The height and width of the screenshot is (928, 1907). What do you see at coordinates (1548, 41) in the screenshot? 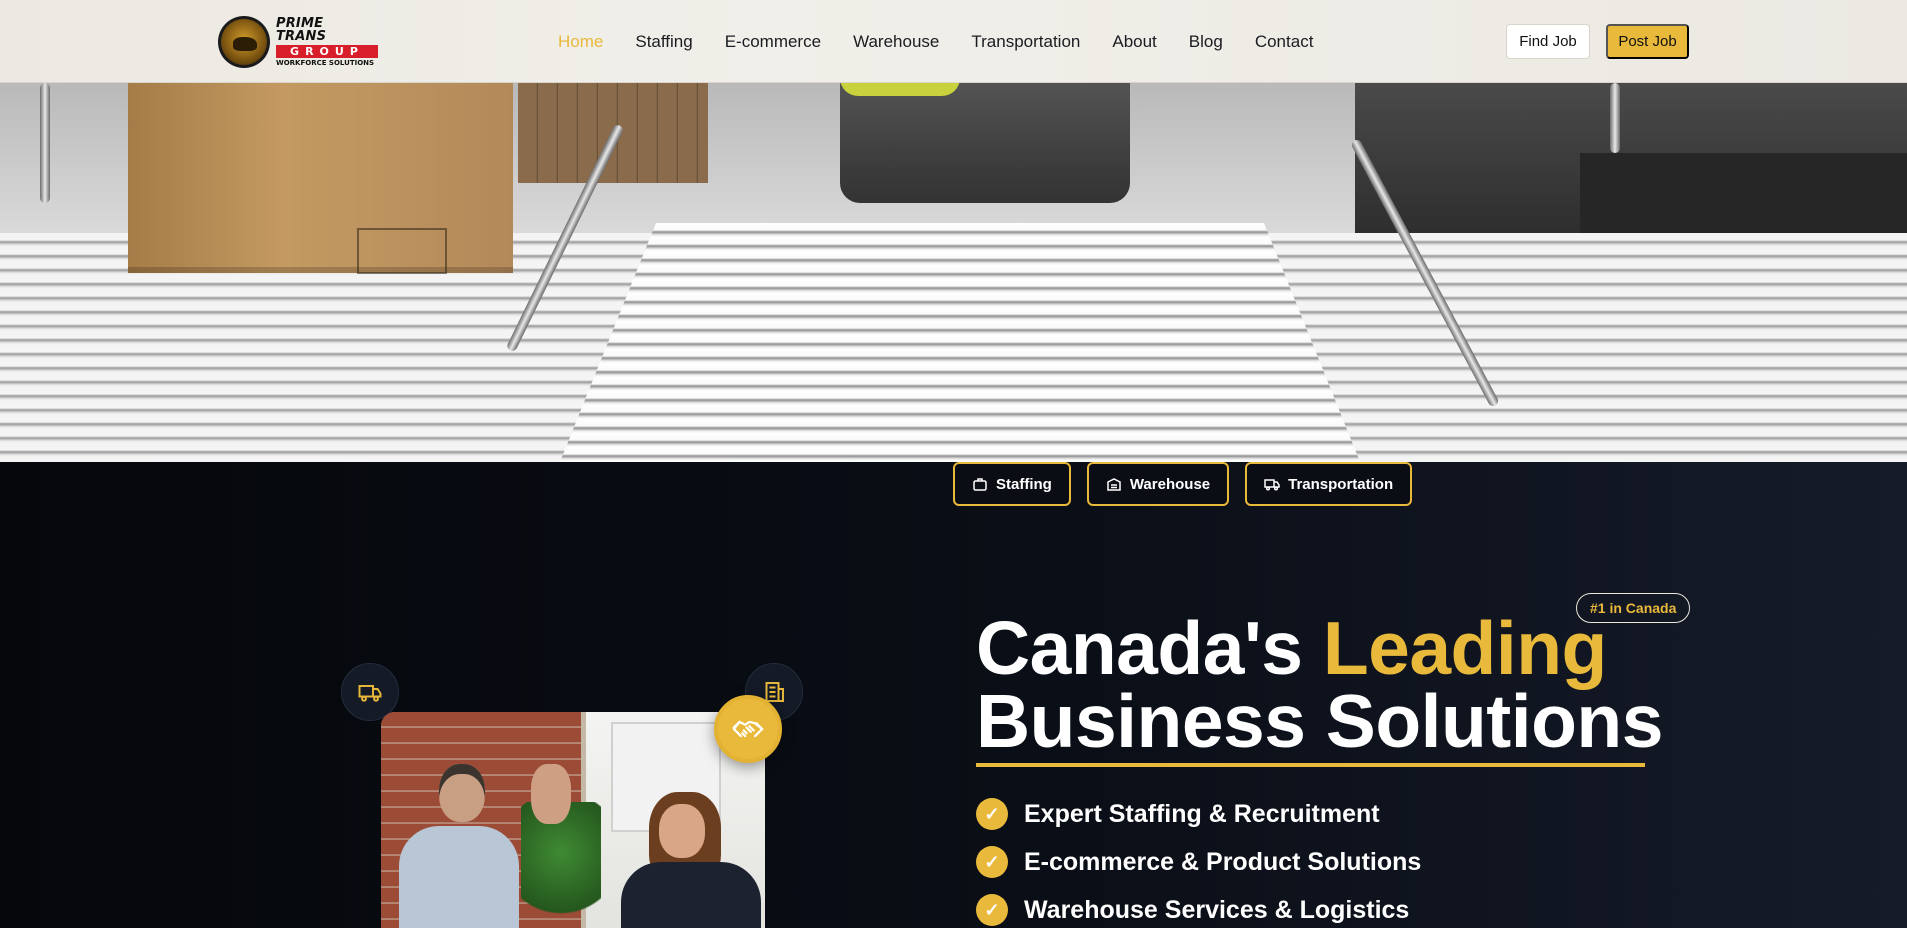
I see `find-job-button: Find Job` at bounding box center [1548, 41].